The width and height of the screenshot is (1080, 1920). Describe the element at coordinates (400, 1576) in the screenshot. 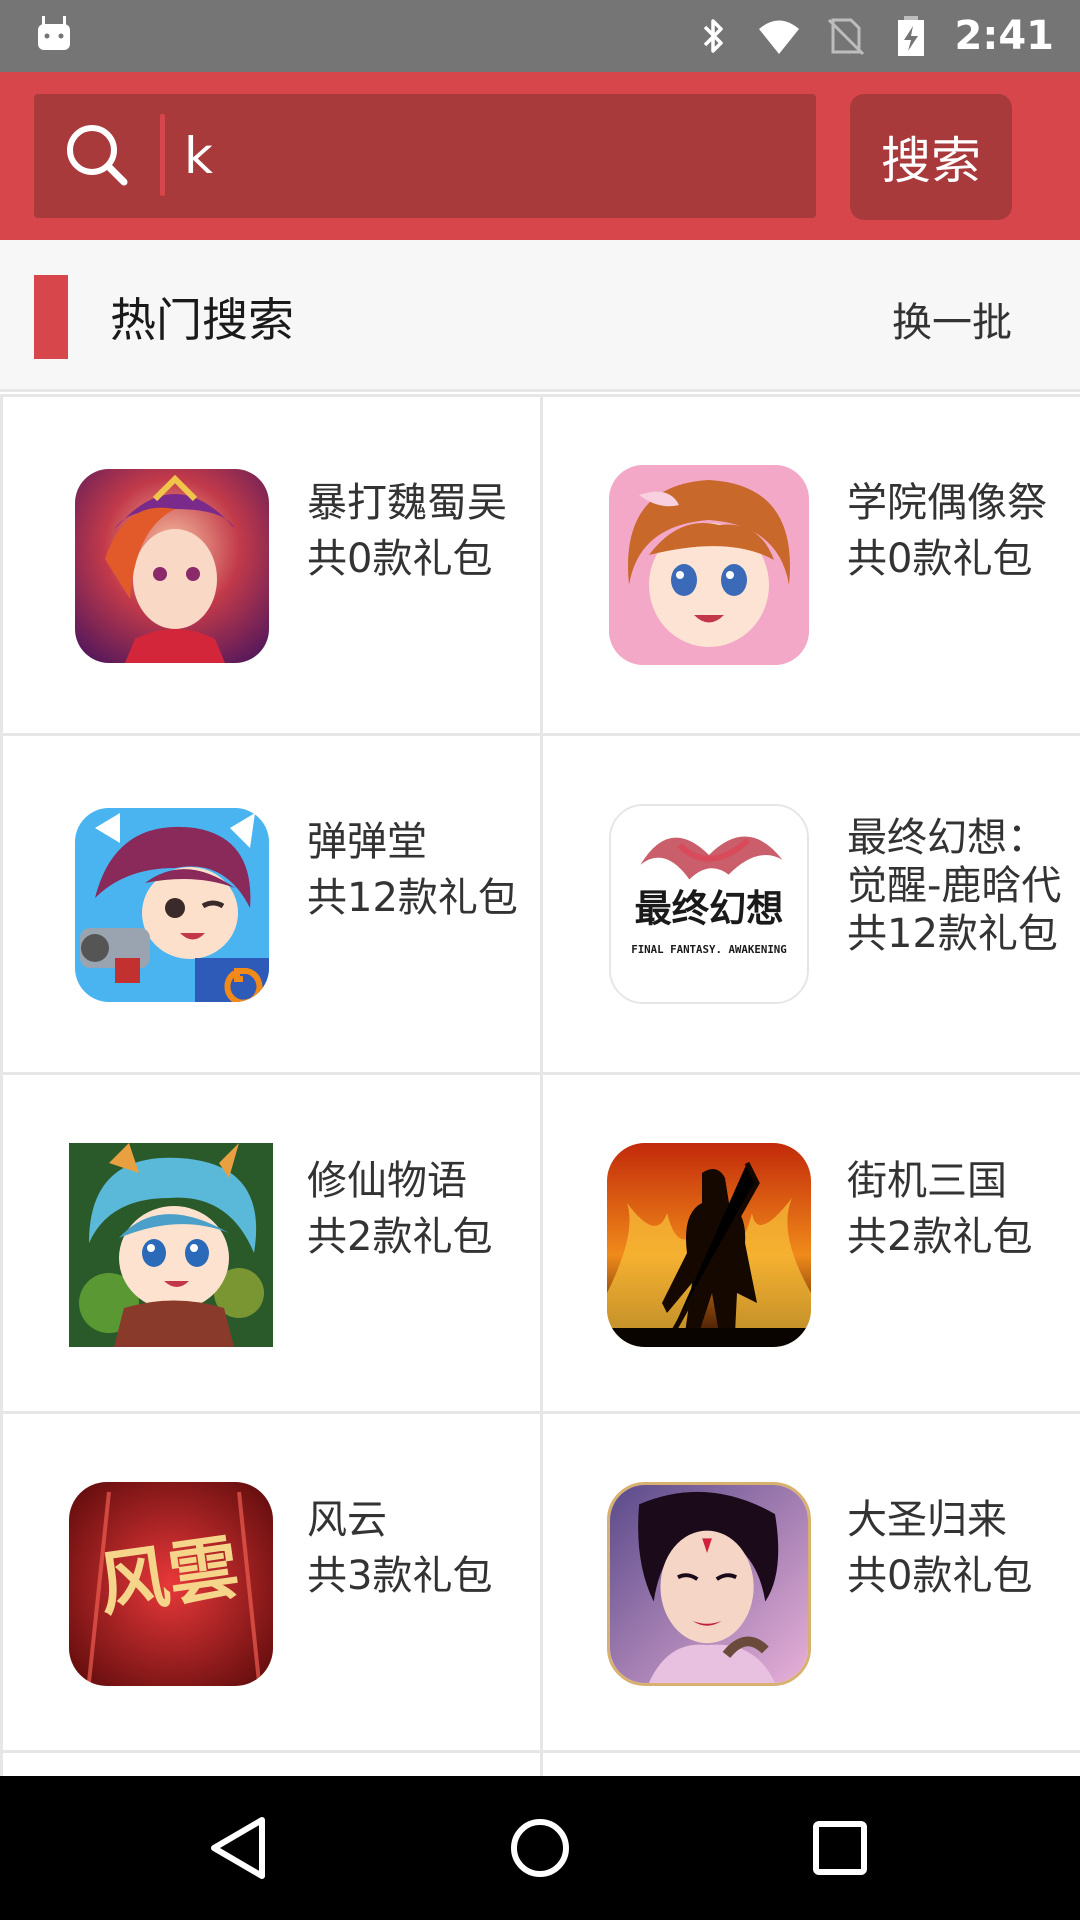

I see `gift-count: 共3款礼包` at that location.